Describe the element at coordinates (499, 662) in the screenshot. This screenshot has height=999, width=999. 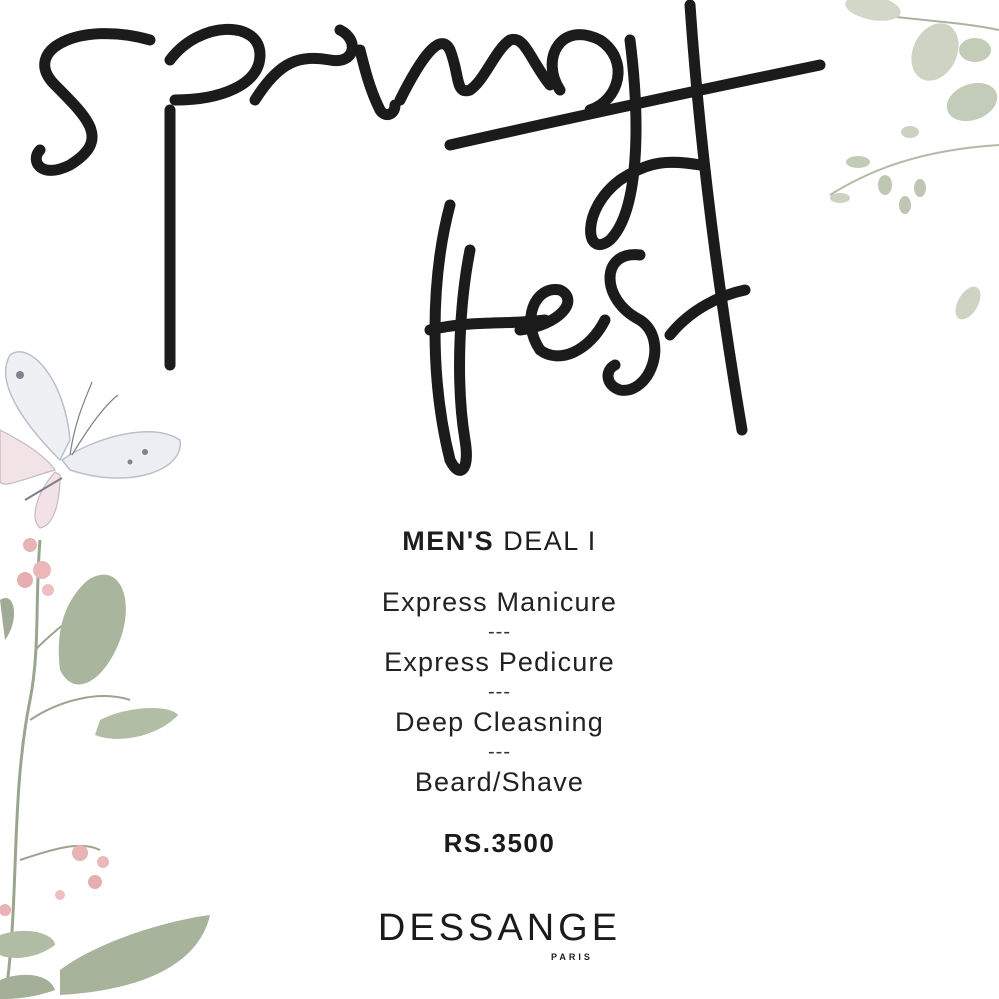
I see `service-item: Express Pedicure` at that location.